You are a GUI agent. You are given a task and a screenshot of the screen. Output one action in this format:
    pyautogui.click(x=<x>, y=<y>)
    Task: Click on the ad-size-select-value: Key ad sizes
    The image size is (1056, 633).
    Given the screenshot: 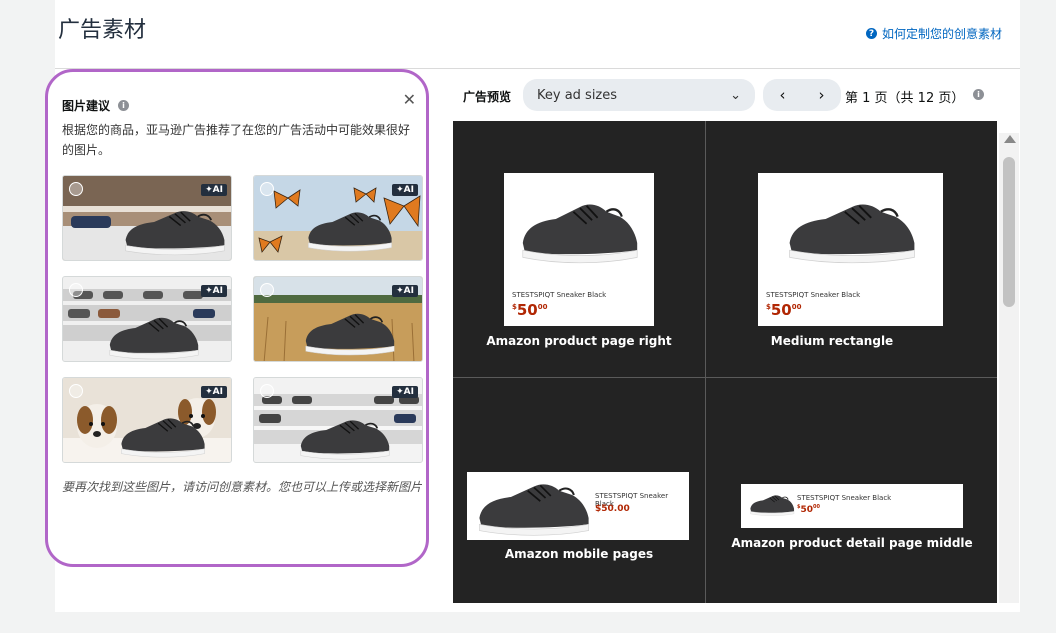 What is the action you would take?
    pyautogui.click(x=577, y=95)
    